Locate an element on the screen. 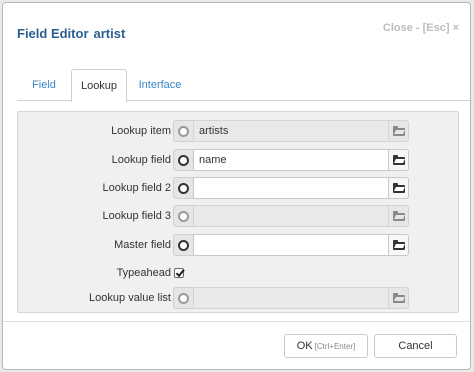 This screenshot has width=474, height=372. browse-lookup-field-3-button is located at coordinates (398, 216).